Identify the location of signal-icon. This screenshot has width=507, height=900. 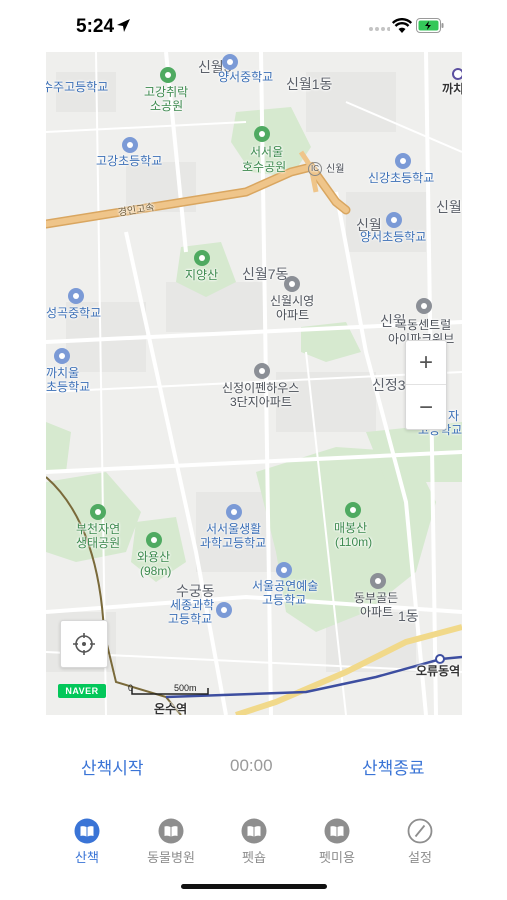
(379, 29).